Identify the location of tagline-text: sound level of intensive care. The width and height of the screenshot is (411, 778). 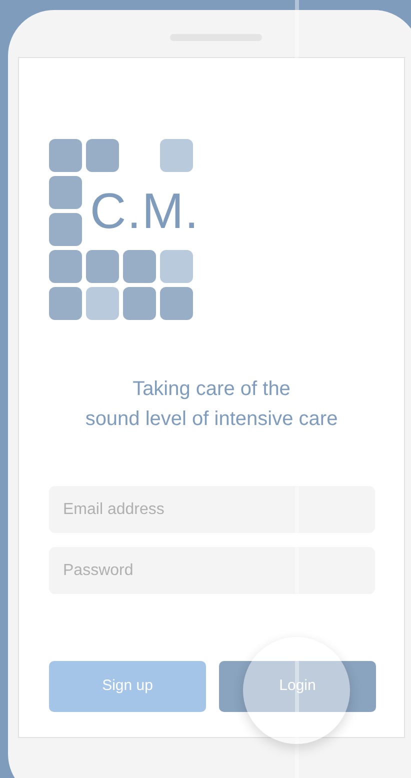
(211, 419).